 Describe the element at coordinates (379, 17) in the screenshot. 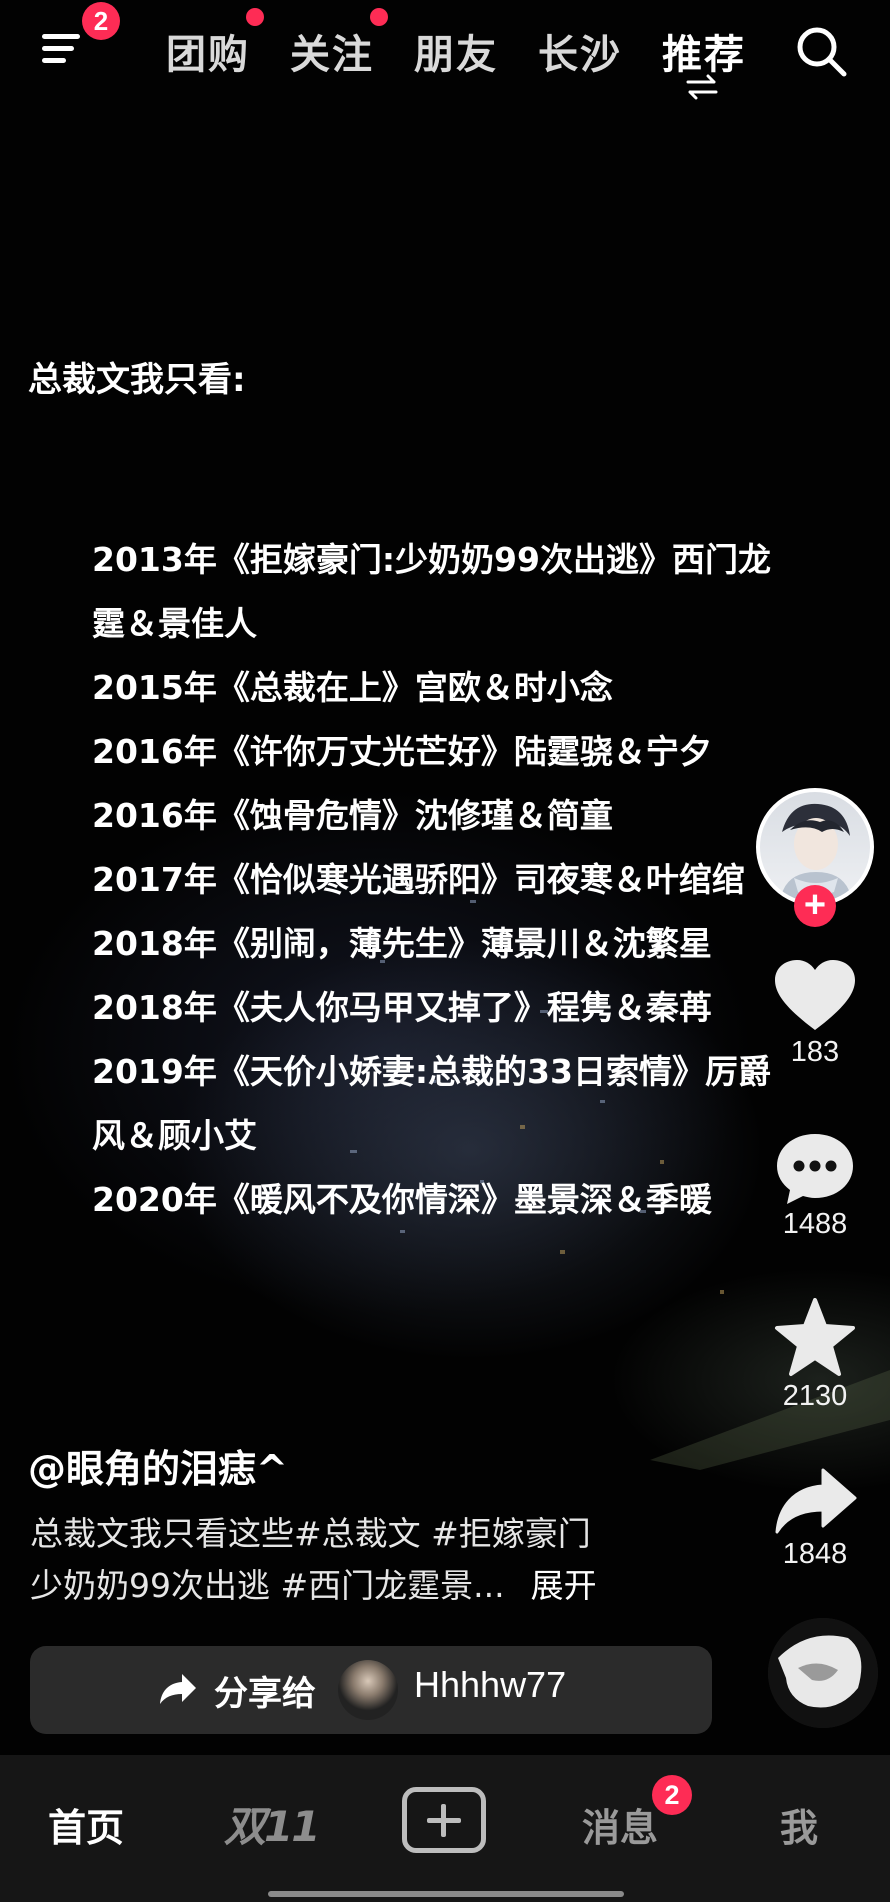

I see `tab-following-dot` at that location.